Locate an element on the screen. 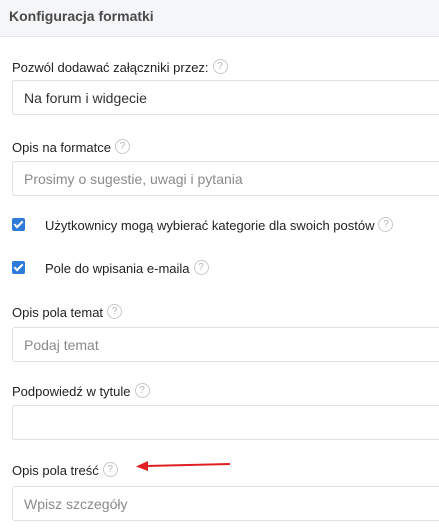 This screenshot has width=439, height=530. body-description-label-row: Opis pola treść? is located at coordinates (65, 470).